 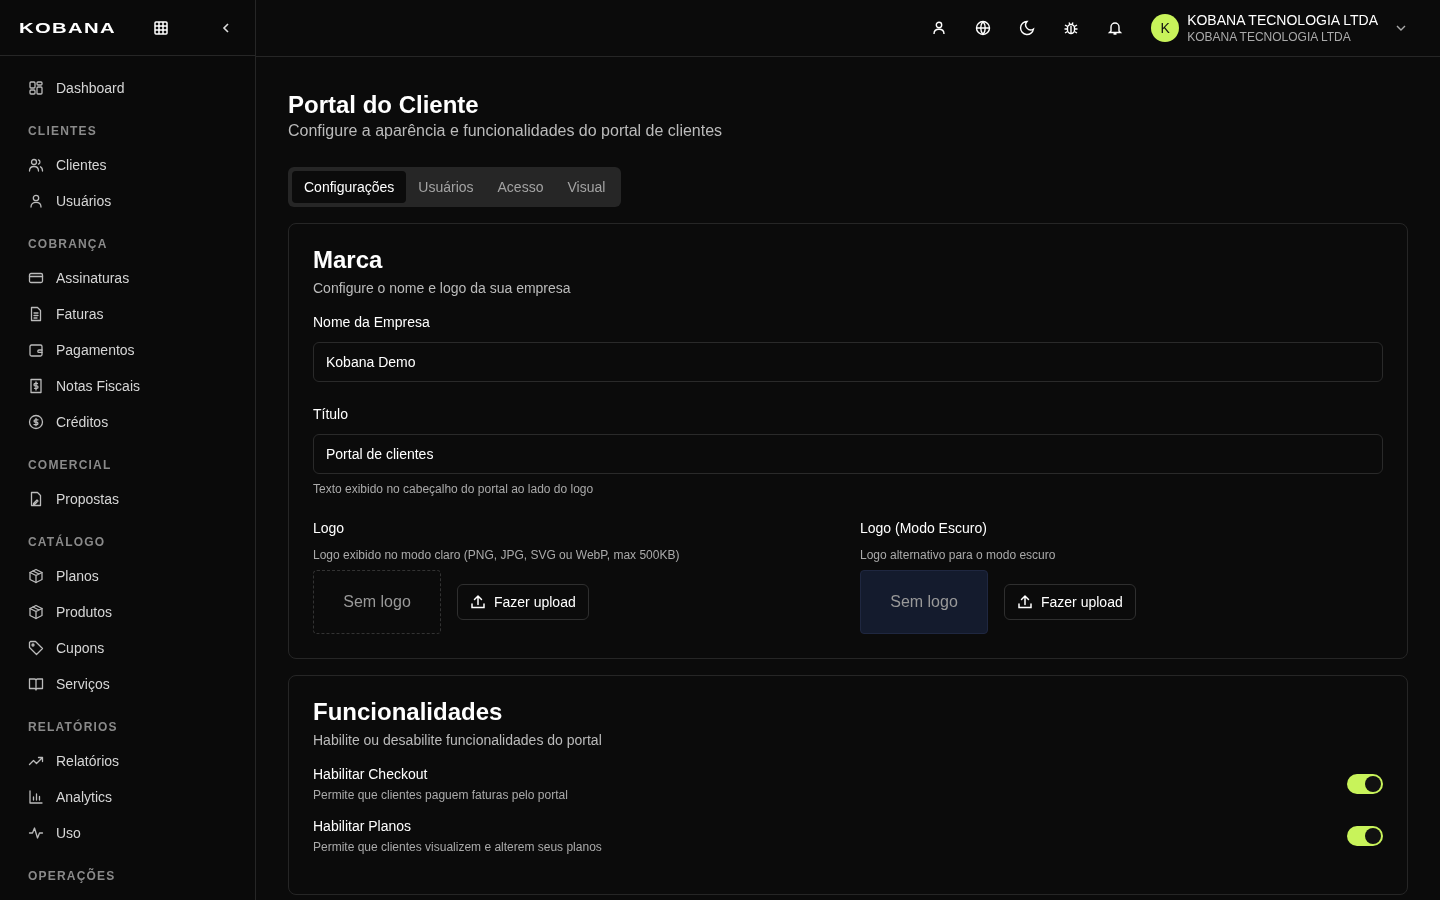 I want to click on feature-description: Permite que clientes paguem faturas pelo portal, so click(x=440, y=795).